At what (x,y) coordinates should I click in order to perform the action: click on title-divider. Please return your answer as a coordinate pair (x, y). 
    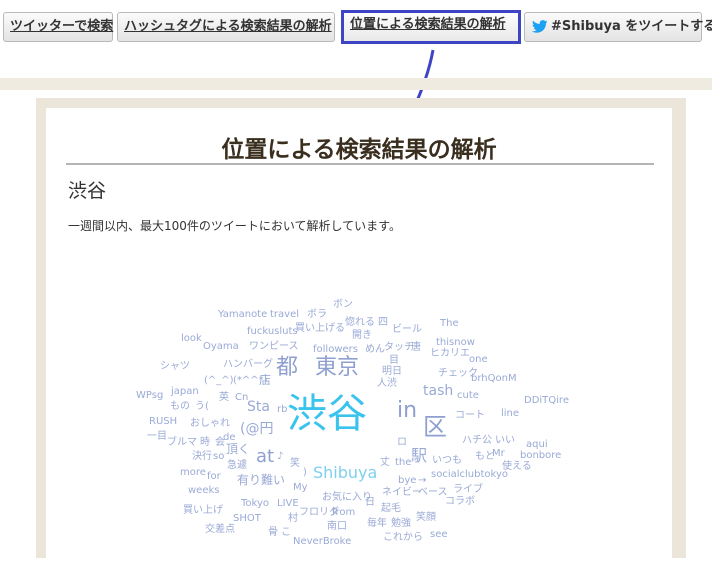
    Looking at the image, I should click on (360, 164).